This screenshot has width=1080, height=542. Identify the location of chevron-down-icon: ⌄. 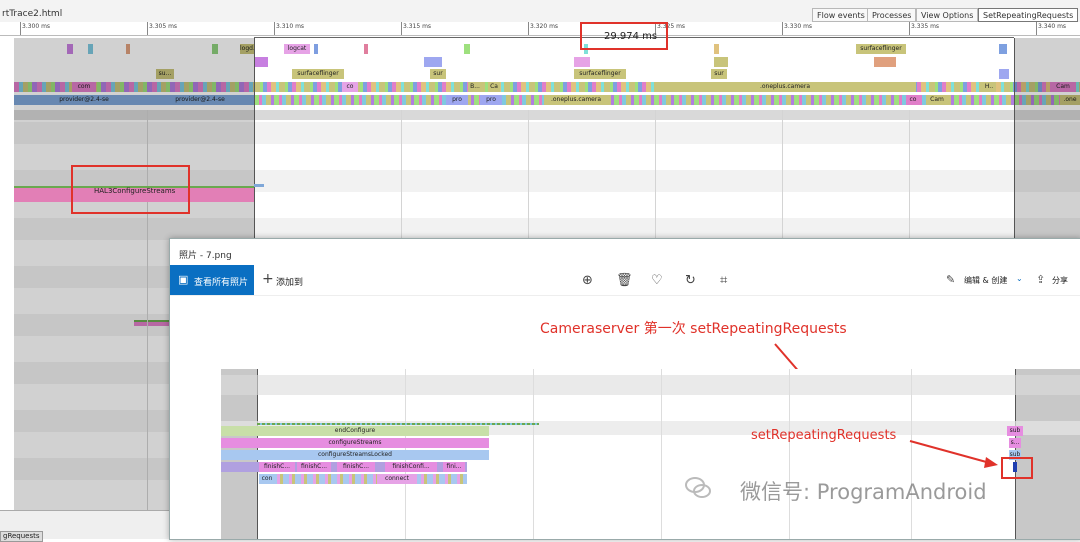
(1019, 278).